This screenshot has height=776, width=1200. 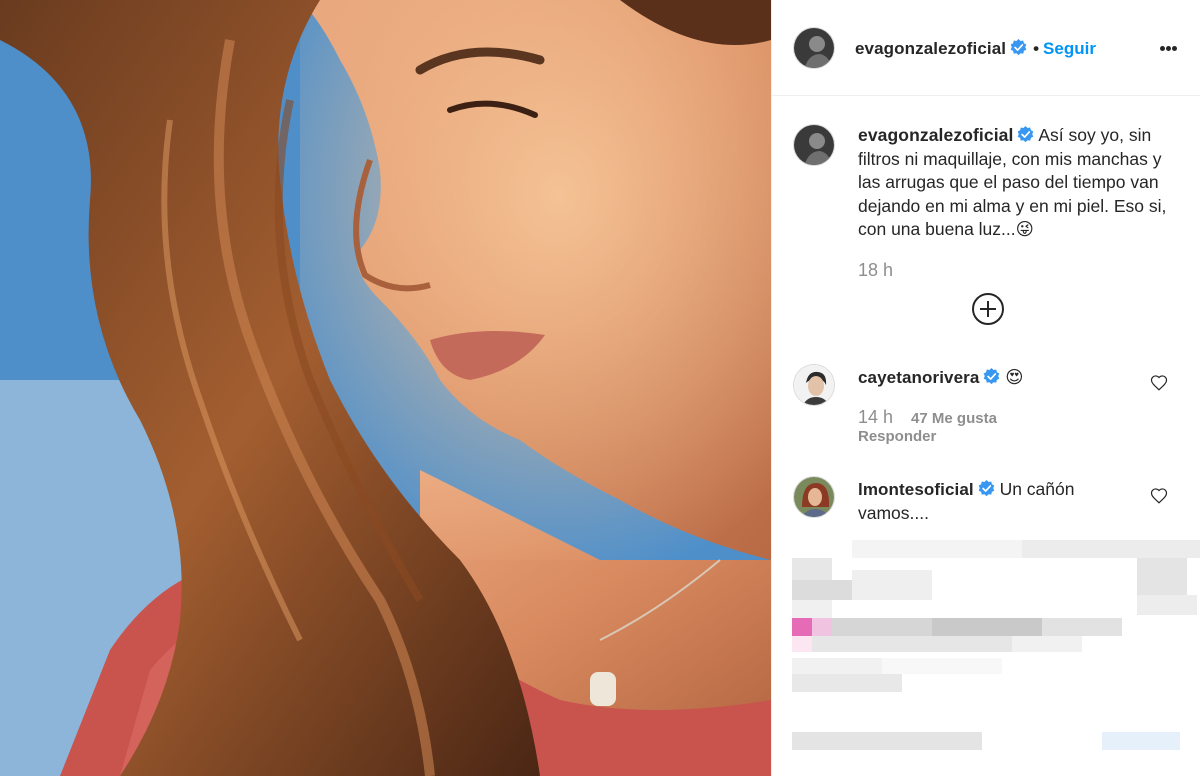 What do you see at coordinates (935, 135) in the screenshot?
I see `caption-username: evagonzalezoficial` at bounding box center [935, 135].